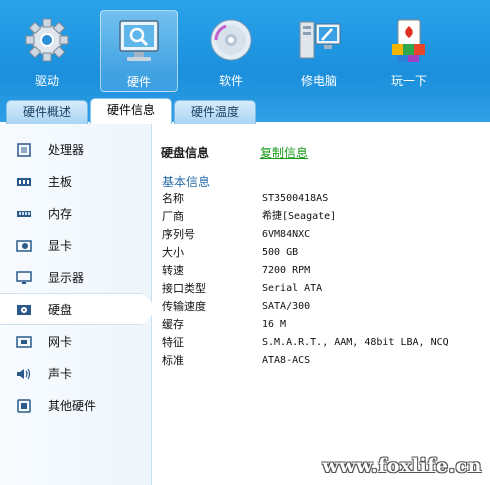  I want to click on info-row-name: 名称 ST3500418AS, so click(322, 199).